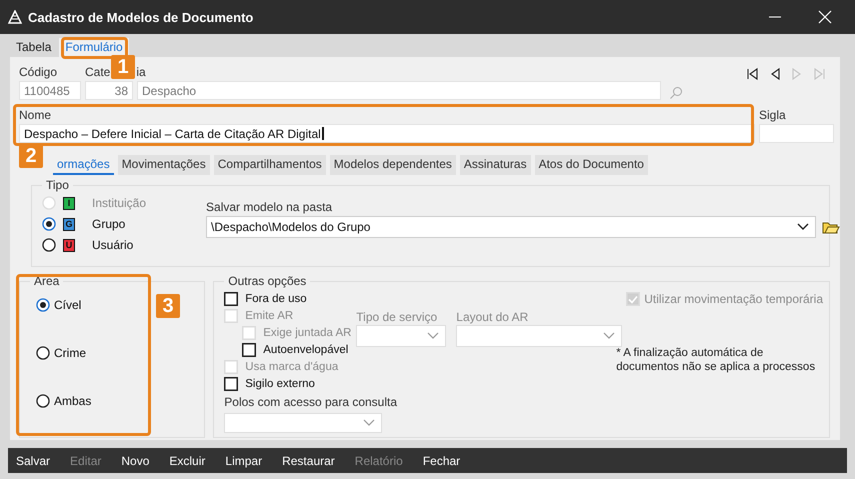  What do you see at coordinates (243, 461) in the screenshot?
I see `toolbar-button: Limpar` at bounding box center [243, 461].